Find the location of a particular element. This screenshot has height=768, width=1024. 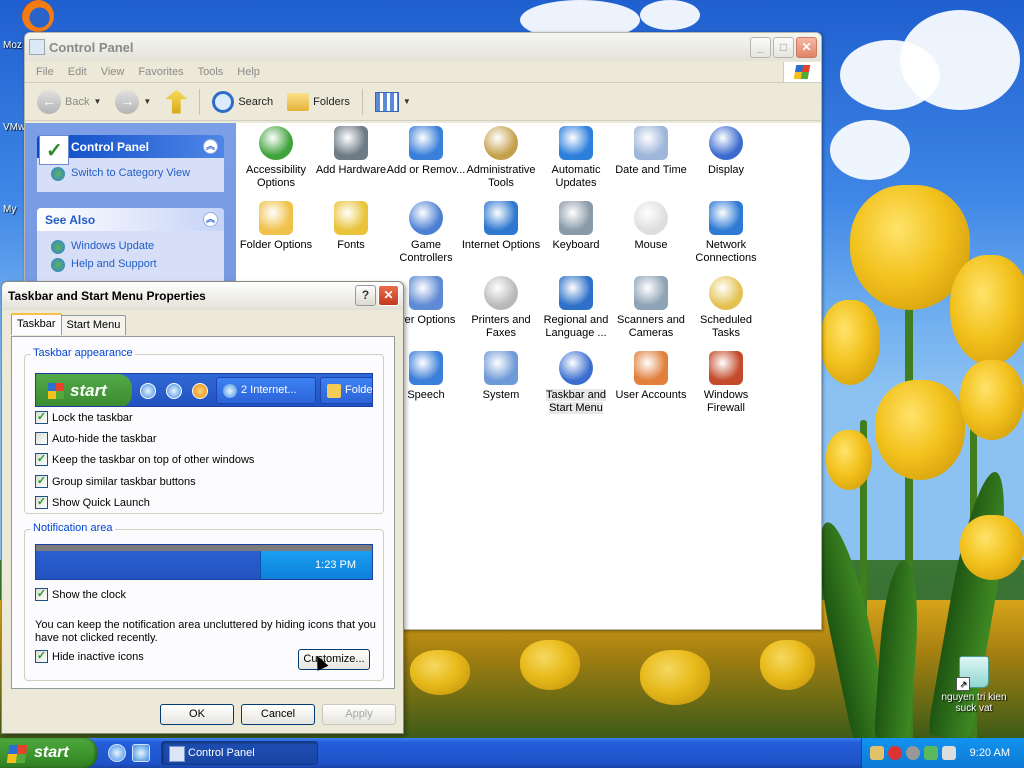

hide-inactive-option: ✓ Hide inactive icons is located at coordinates (89, 656).